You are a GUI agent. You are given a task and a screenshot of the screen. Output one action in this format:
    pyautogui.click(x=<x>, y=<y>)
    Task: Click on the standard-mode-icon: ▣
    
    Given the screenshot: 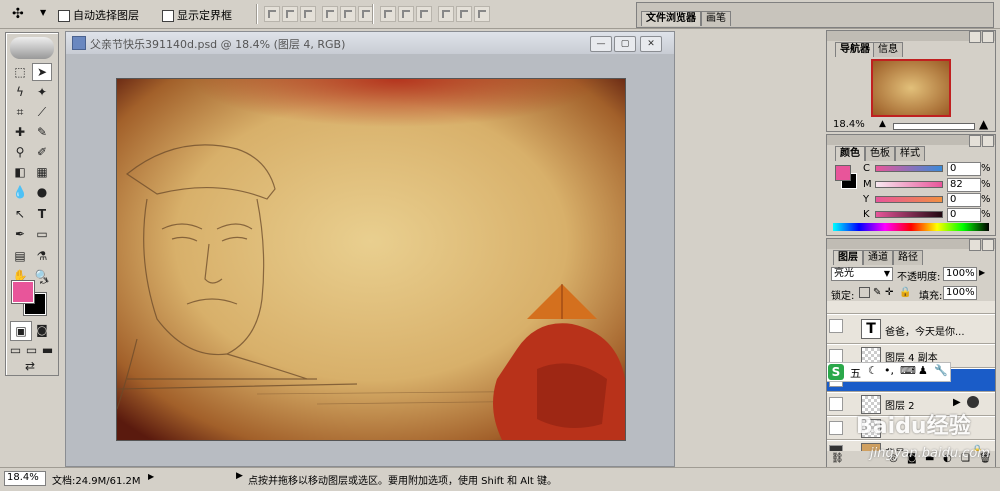 What is the action you would take?
    pyautogui.click(x=21, y=331)
    